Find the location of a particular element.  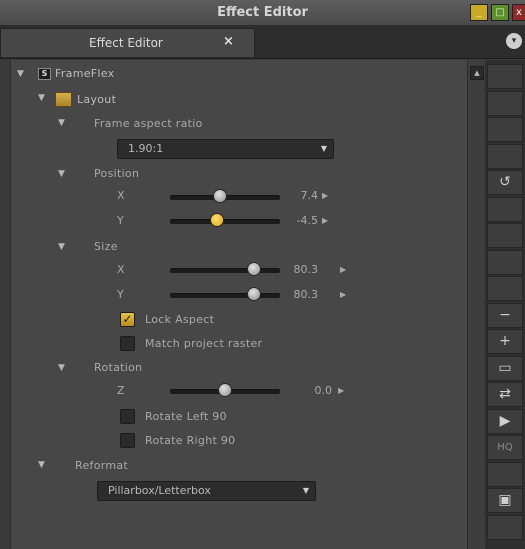

position-y-label: Y is located at coordinates (121, 220).